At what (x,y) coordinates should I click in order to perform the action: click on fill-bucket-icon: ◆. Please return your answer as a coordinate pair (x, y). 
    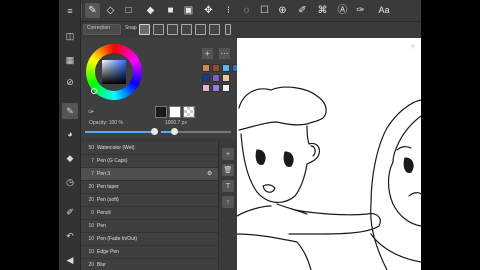
    Looking at the image, I should click on (150, 10).